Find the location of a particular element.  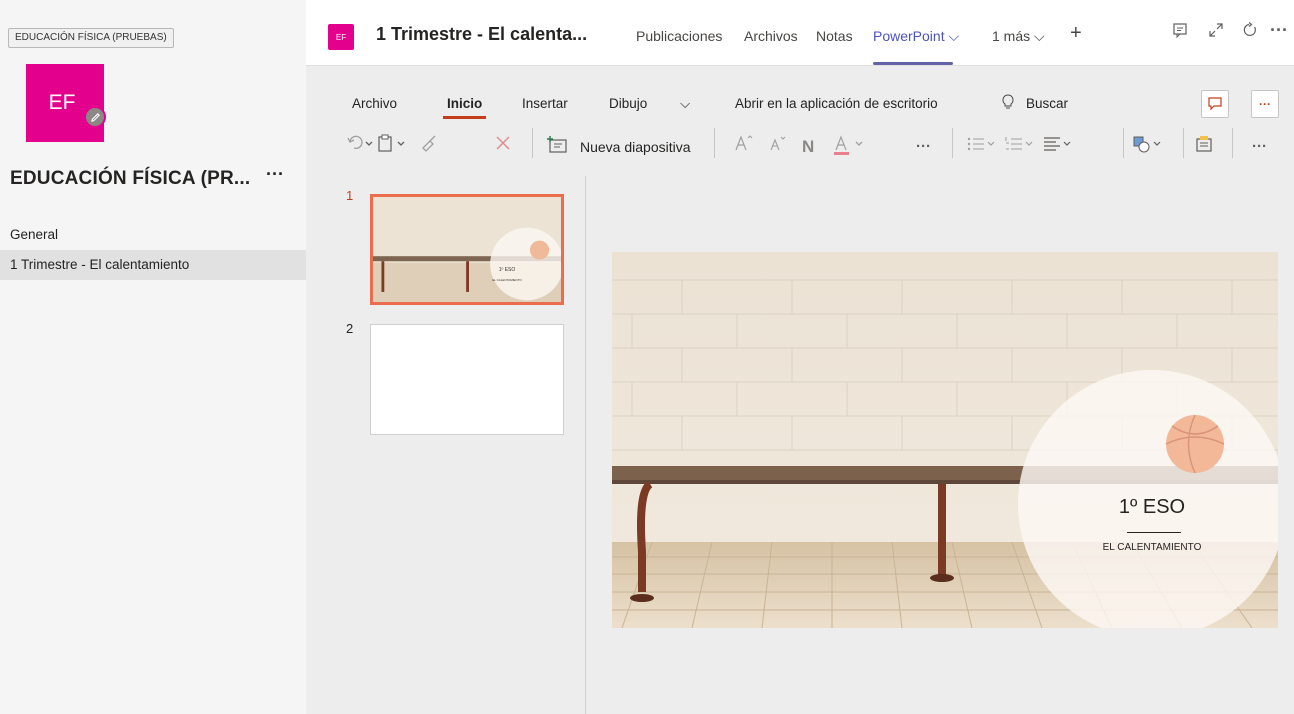

channel-1-trimestre: 1 Trimestre - El calentamiento is located at coordinates (153, 265).